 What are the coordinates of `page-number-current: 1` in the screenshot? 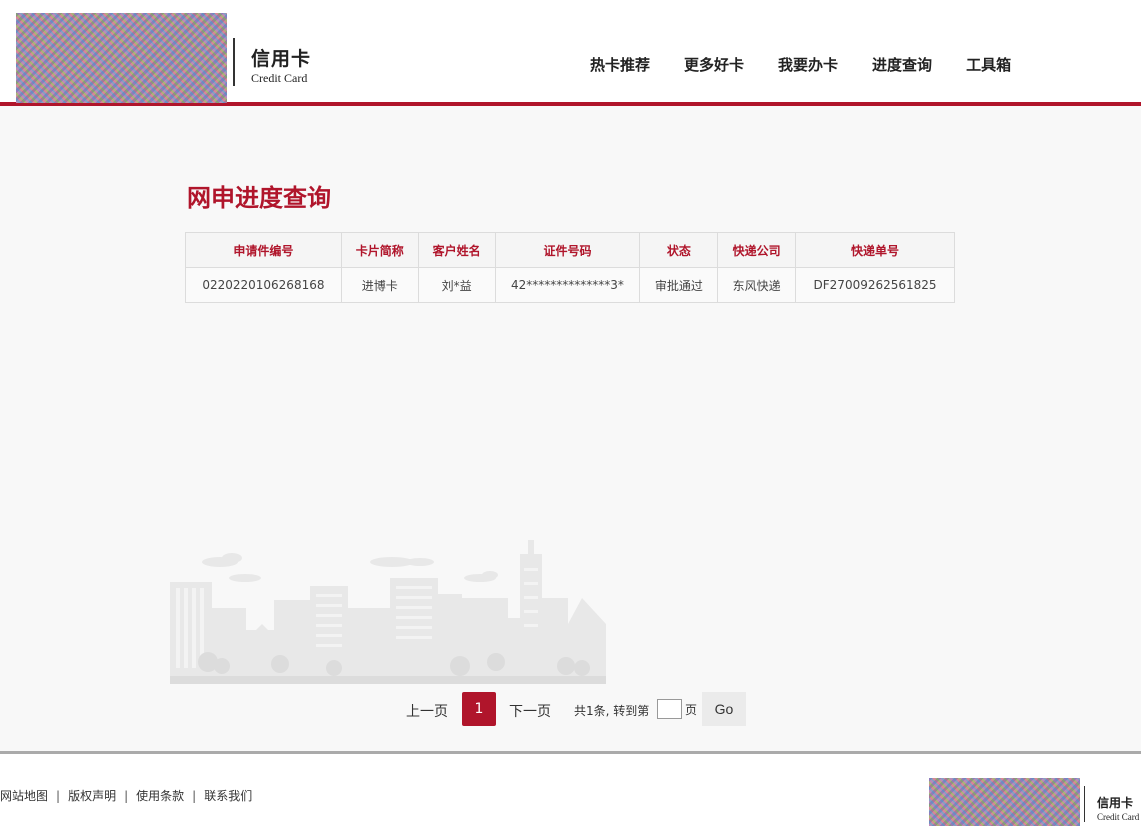 It's located at (479, 709).